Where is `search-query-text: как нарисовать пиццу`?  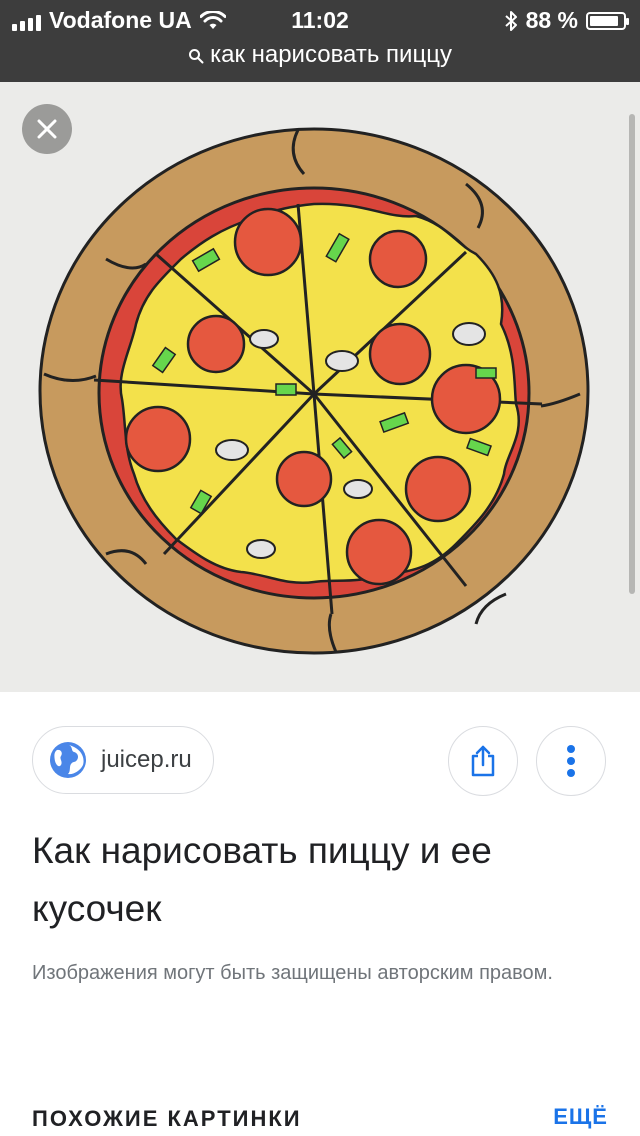 search-query-text: как нарисовать пиццу is located at coordinates (331, 54).